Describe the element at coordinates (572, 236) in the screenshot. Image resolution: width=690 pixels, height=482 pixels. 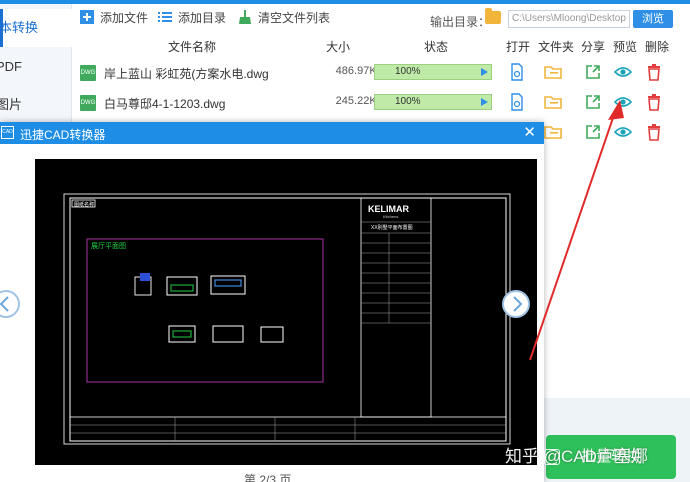
I see `arrow-line` at that location.